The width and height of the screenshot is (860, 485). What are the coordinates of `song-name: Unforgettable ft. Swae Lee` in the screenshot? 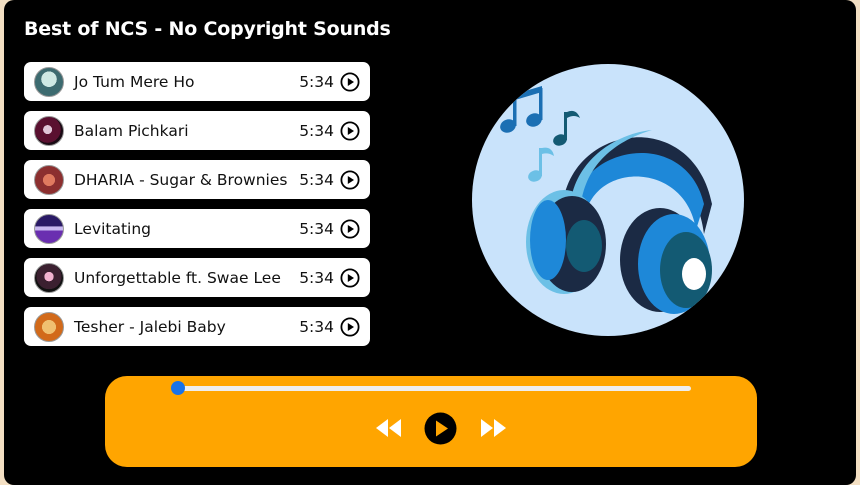 It's located at (177, 277).